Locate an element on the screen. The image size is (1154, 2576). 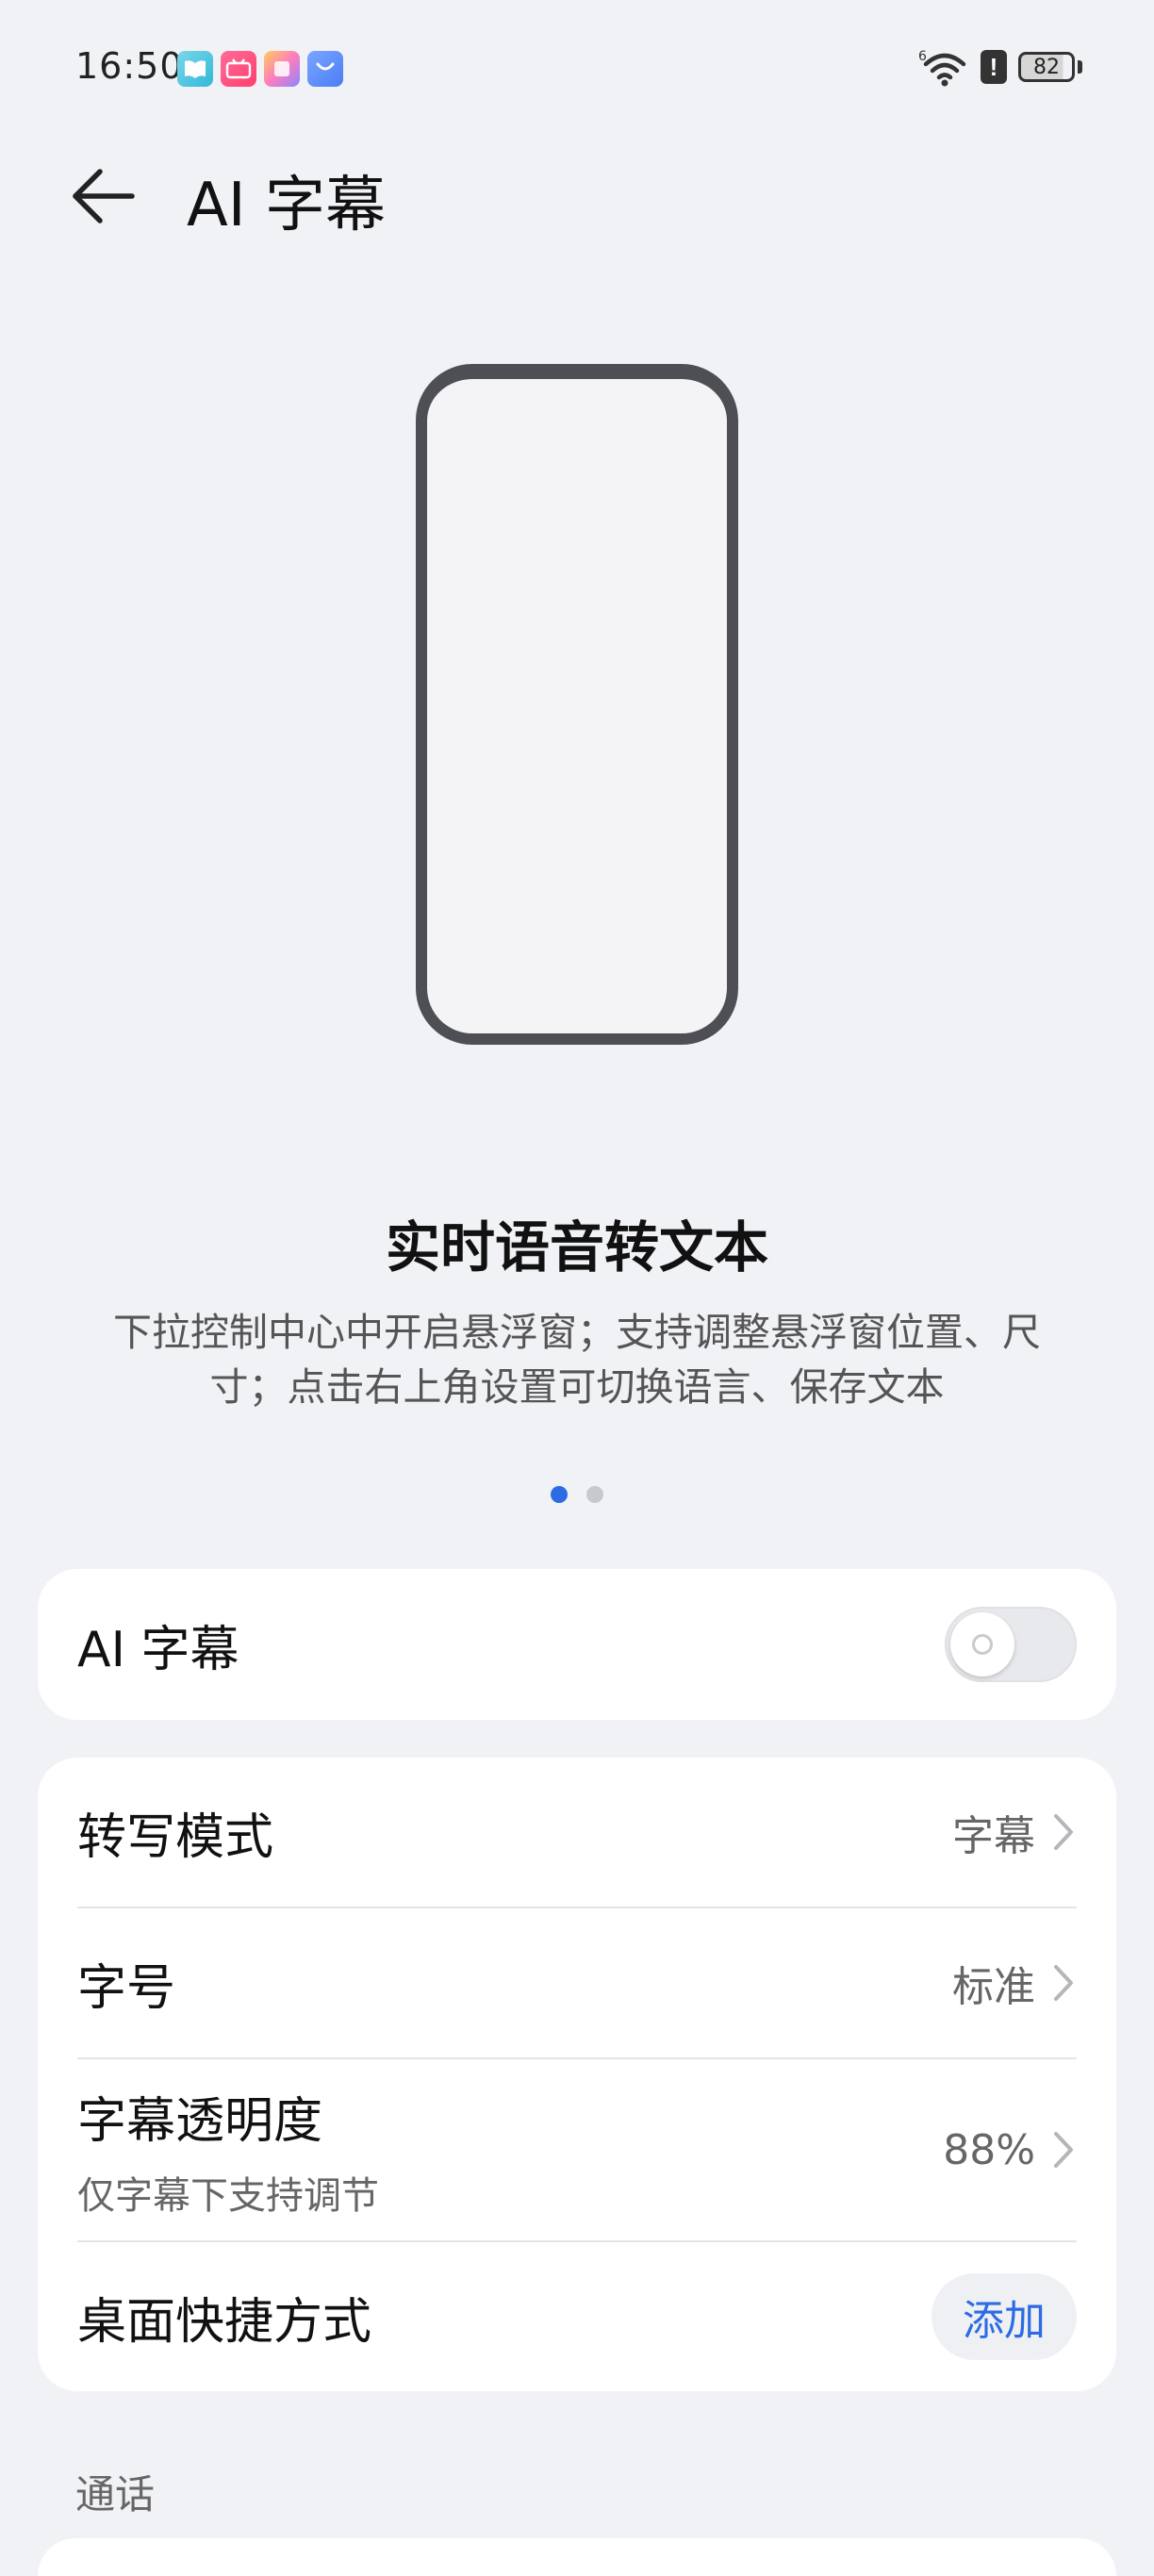
font-size-label: 字号 is located at coordinates (126, 1988).